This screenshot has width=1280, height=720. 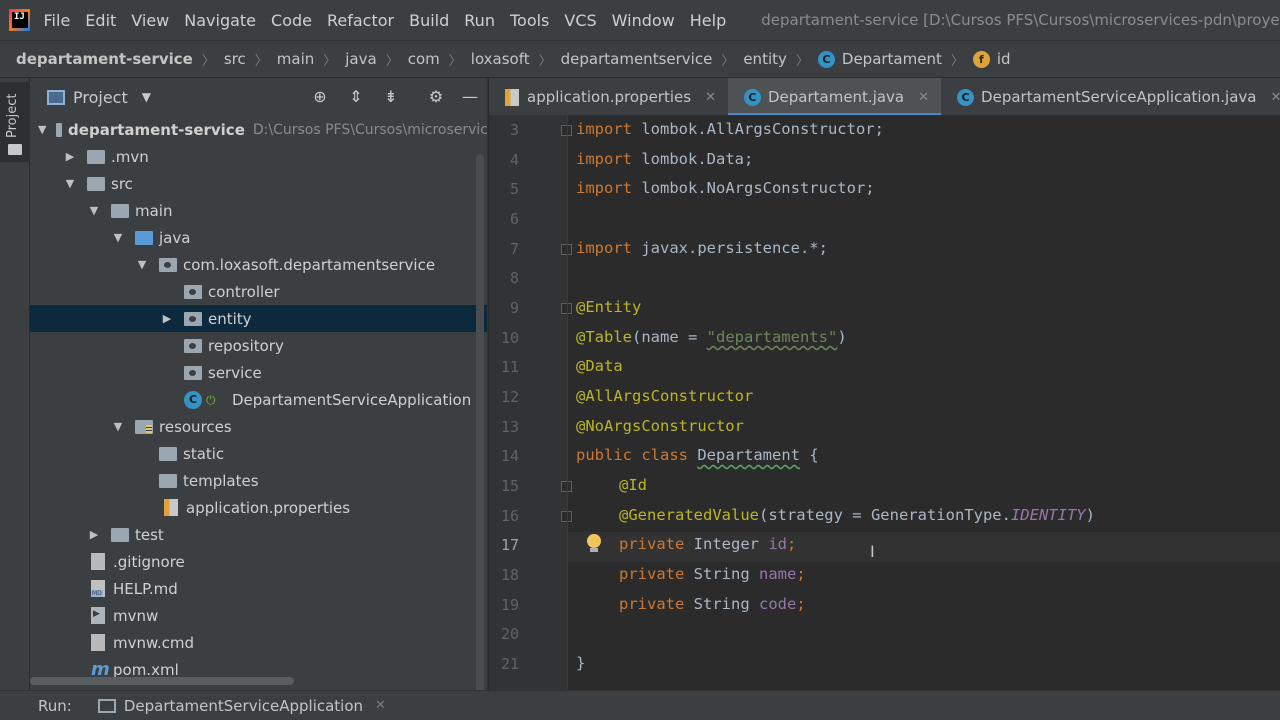 What do you see at coordinates (391, 97) in the screenshot?
I see `collapse-all-icon: ⇟` at bounding box center [391, 97].